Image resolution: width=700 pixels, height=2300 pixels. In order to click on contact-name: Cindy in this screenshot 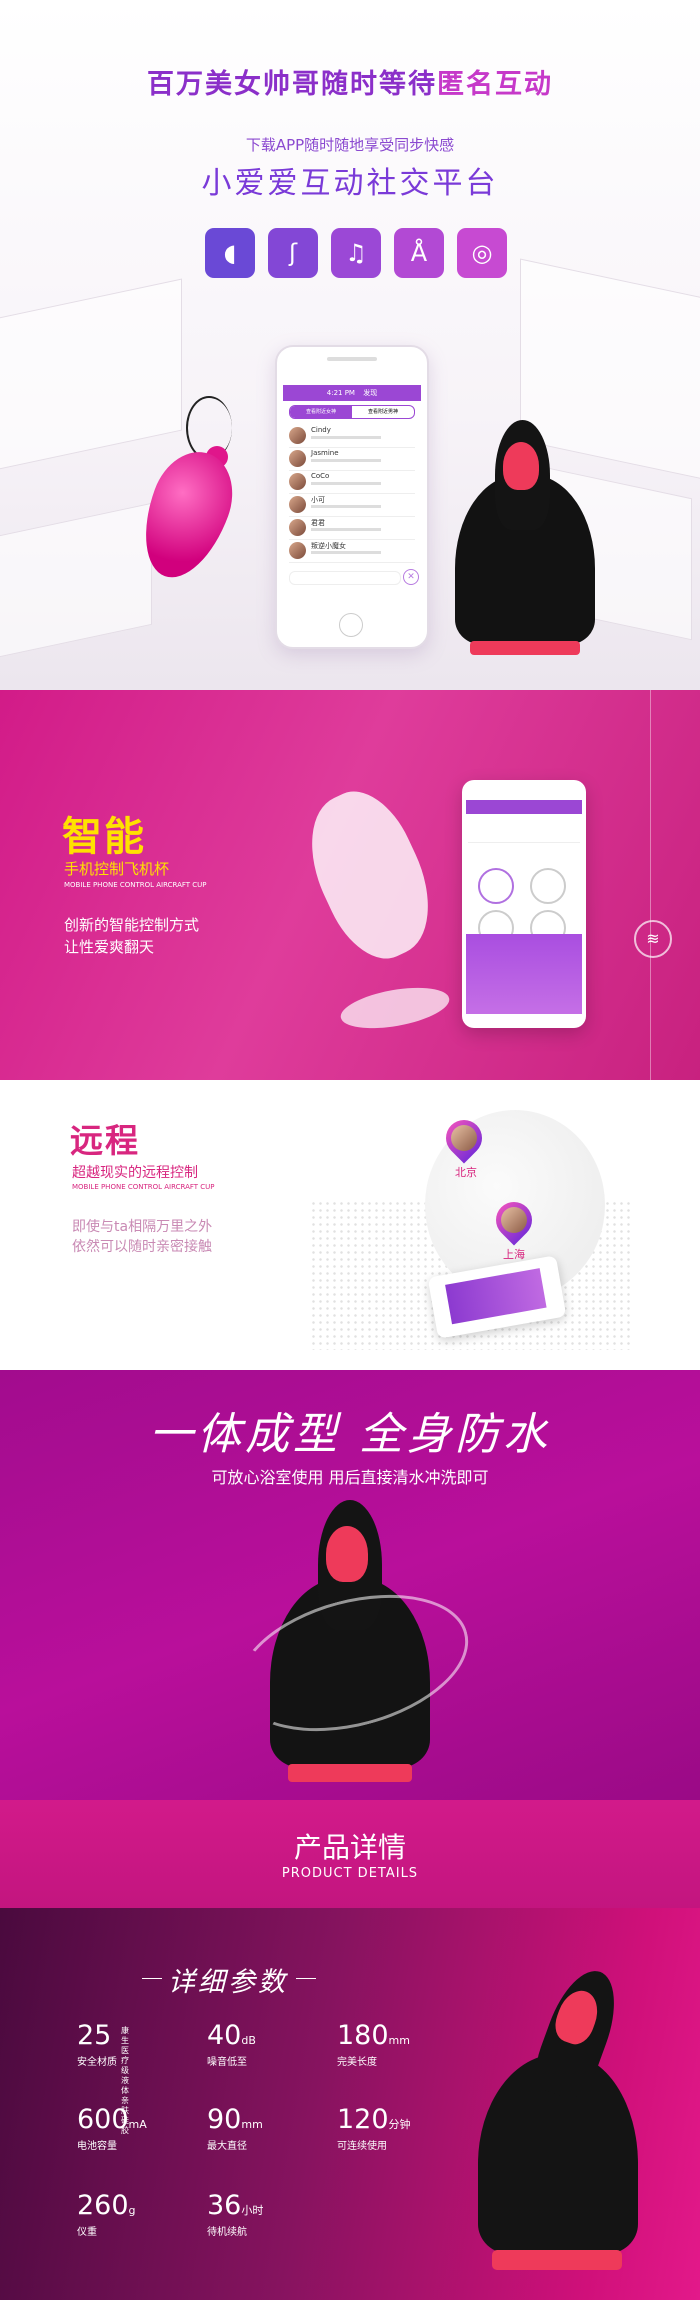, I will do `click(321, 430)`.